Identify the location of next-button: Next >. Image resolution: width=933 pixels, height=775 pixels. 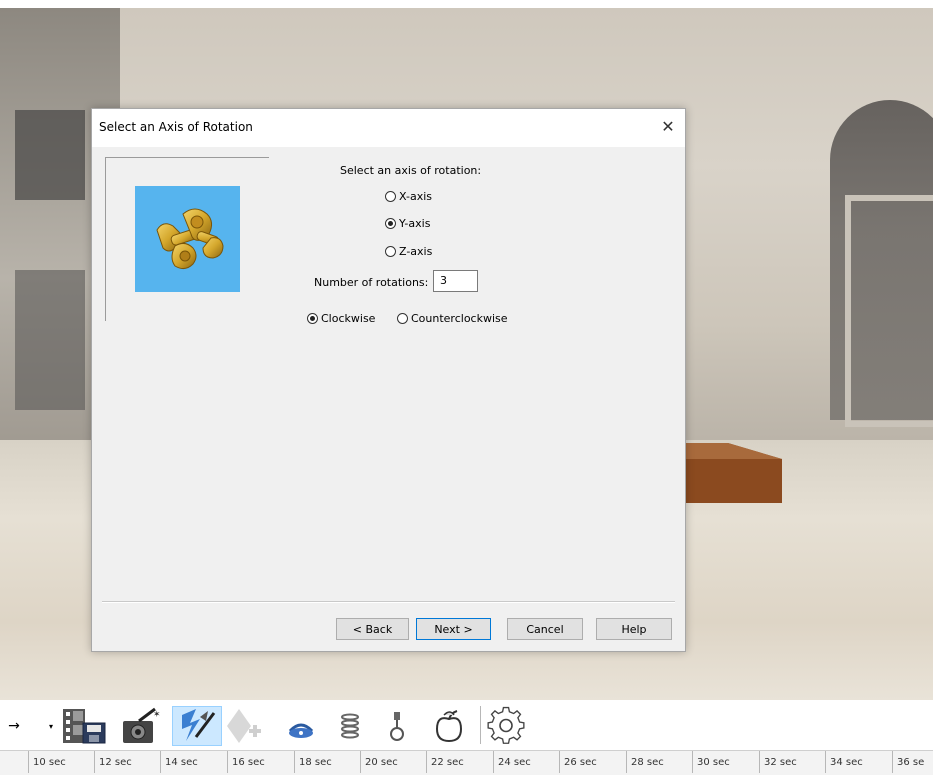
(453, 629).